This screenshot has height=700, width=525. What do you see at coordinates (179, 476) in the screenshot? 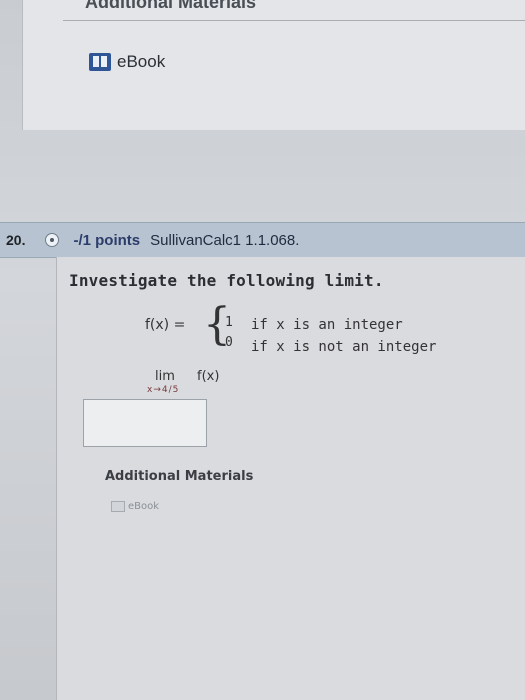
I see `additional-materials-label: Additional Materials` at bounding box center [179, 476].